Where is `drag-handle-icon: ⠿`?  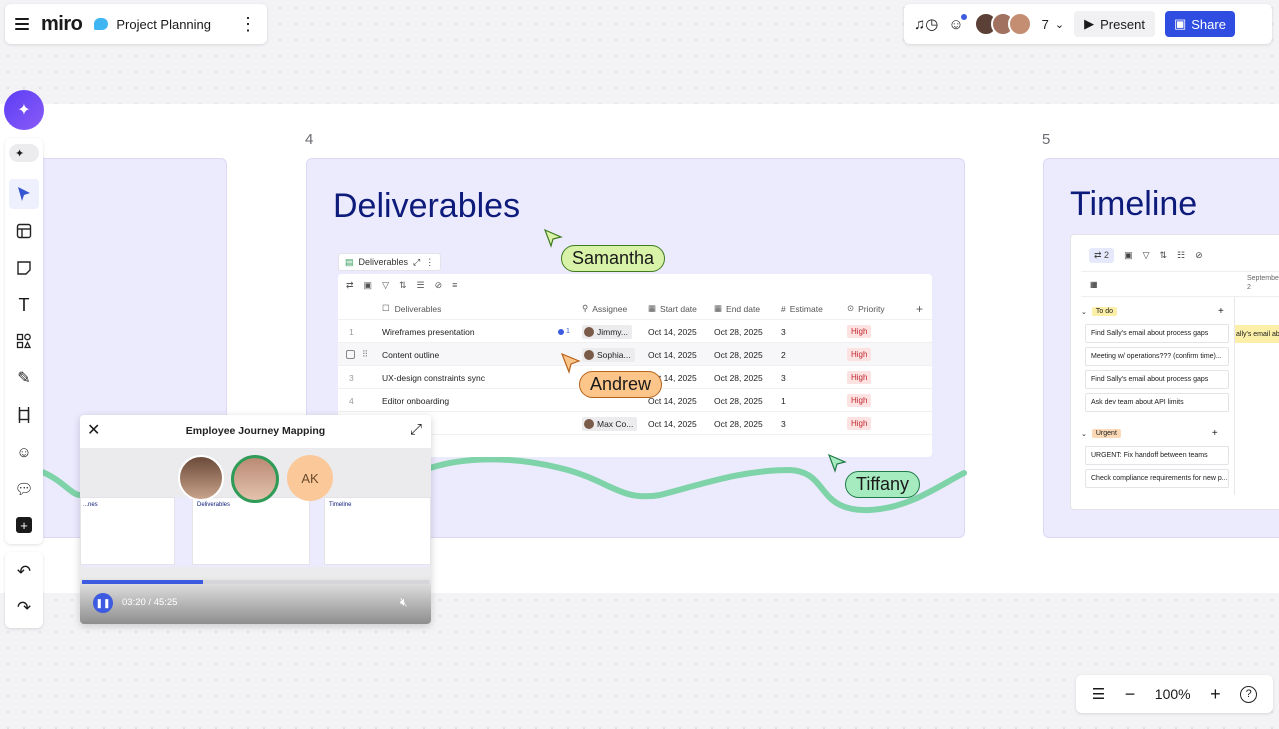
drag-handle-icon: ⠿ is located at coordinates (365, 354).